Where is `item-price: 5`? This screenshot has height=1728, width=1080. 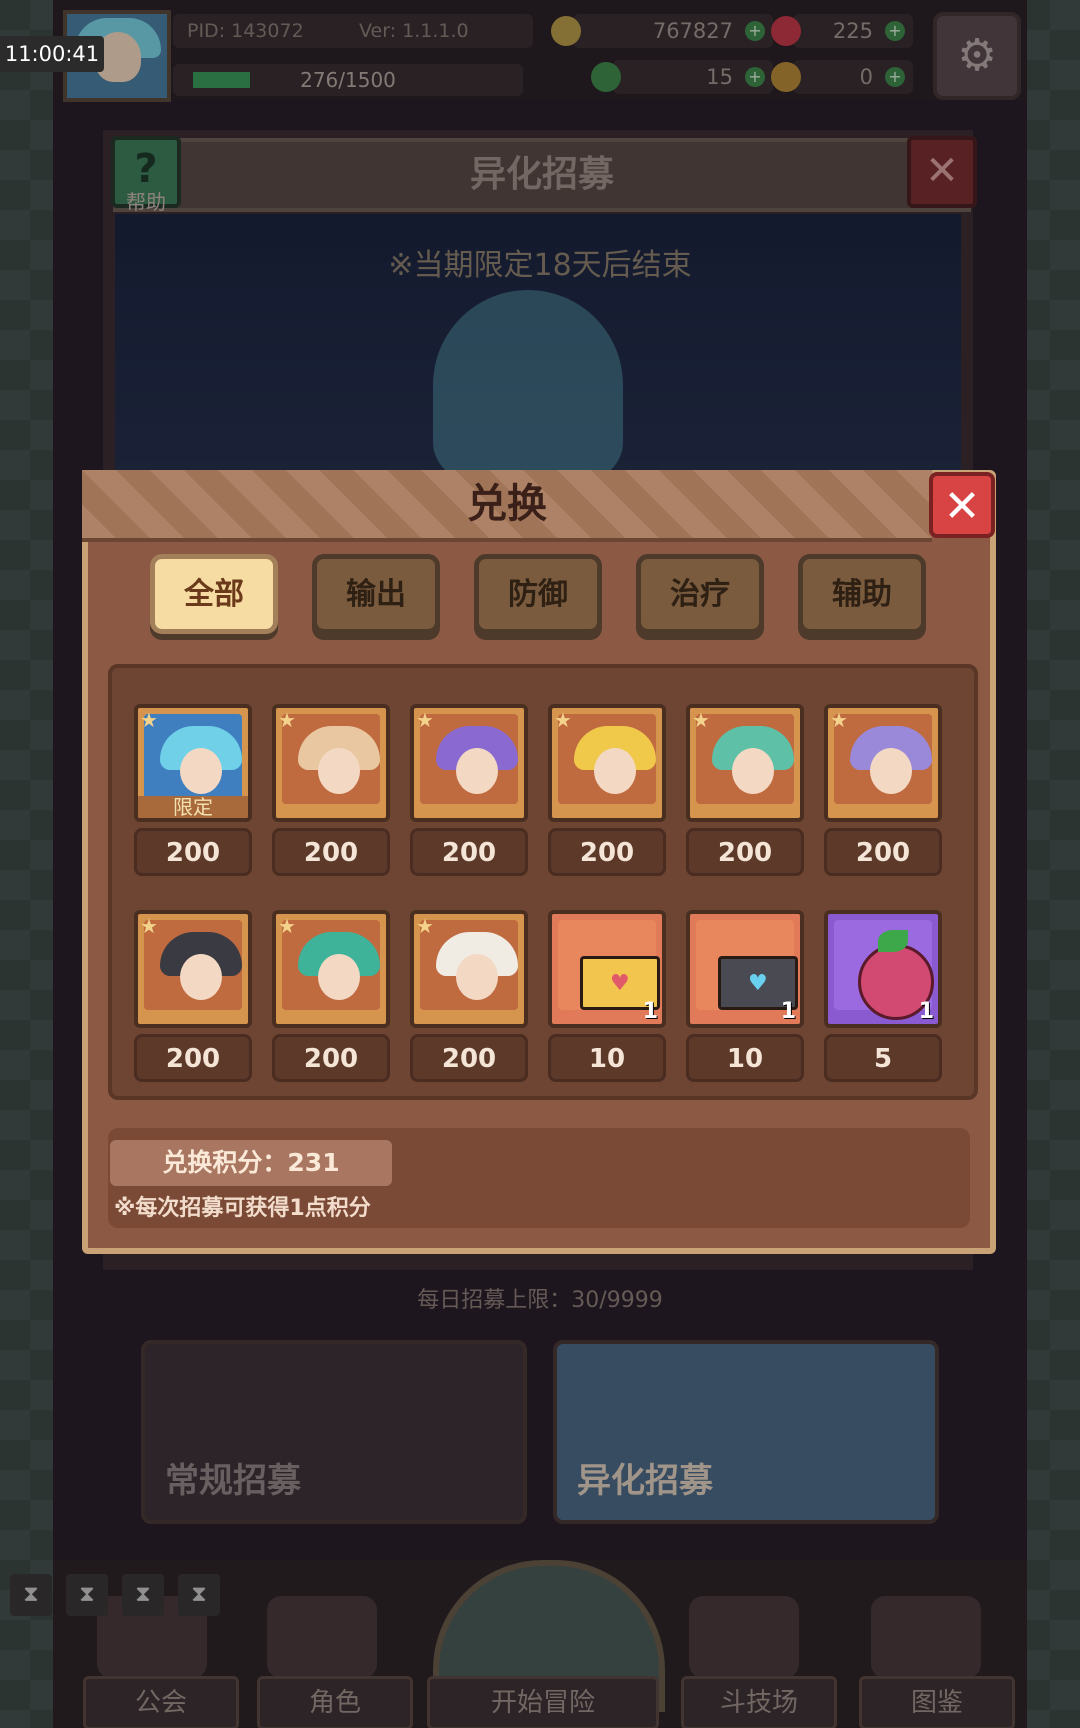 item-price: 5 is located at coordinates (883, 1058).